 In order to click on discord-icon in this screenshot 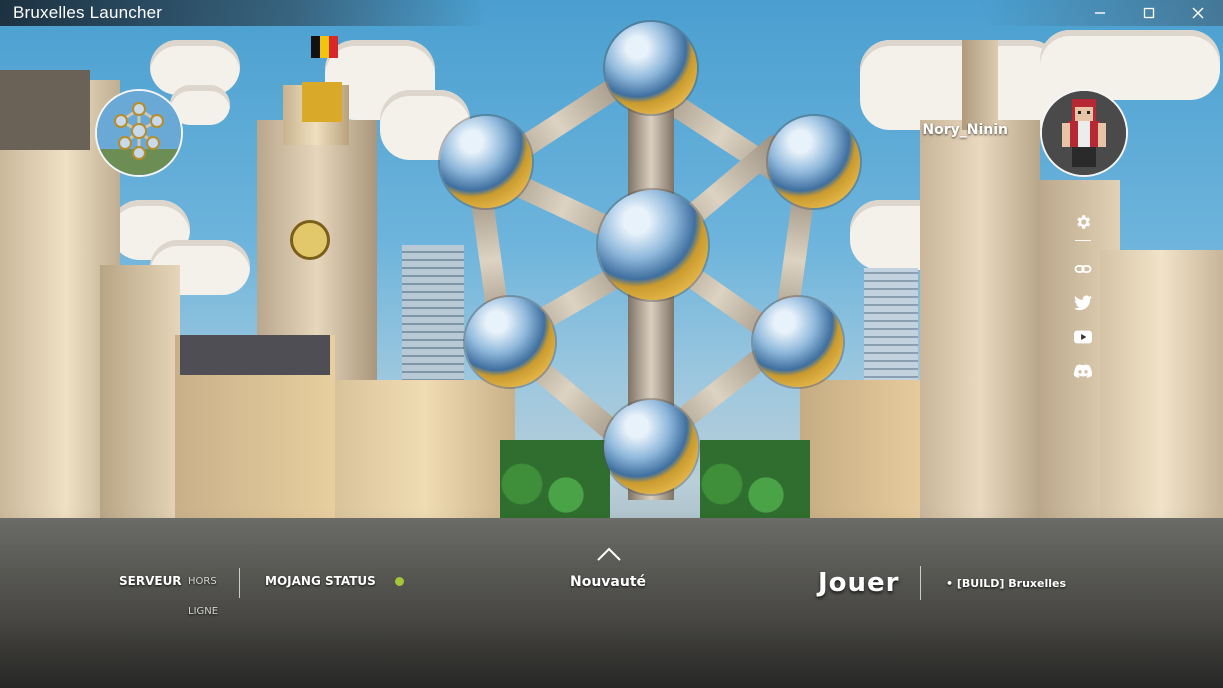, I will do `click(1083, 371)`.